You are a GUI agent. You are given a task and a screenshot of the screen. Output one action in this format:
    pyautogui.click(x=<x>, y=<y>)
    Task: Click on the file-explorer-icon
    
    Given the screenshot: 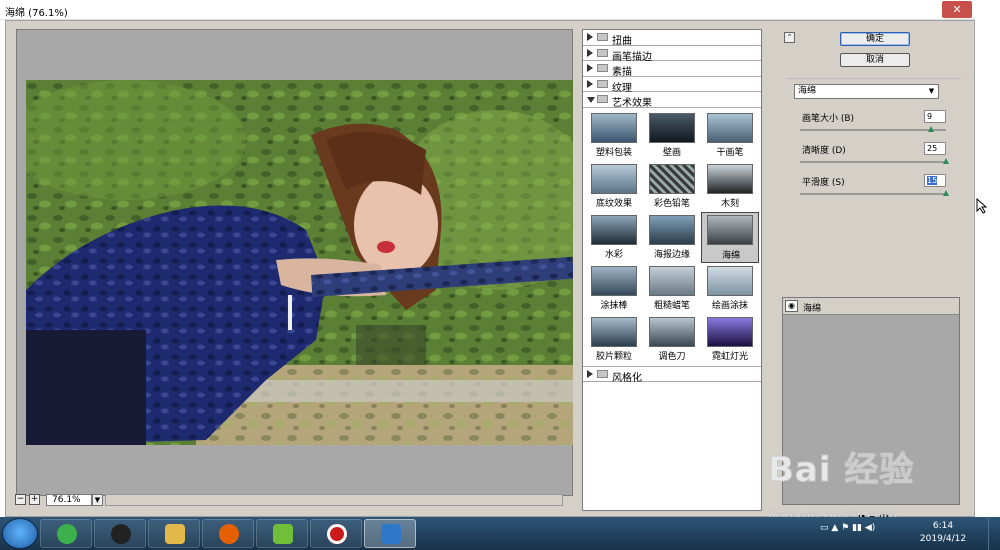 What is the action you would take?
    pyautogui.click(x=175, y=534)
    